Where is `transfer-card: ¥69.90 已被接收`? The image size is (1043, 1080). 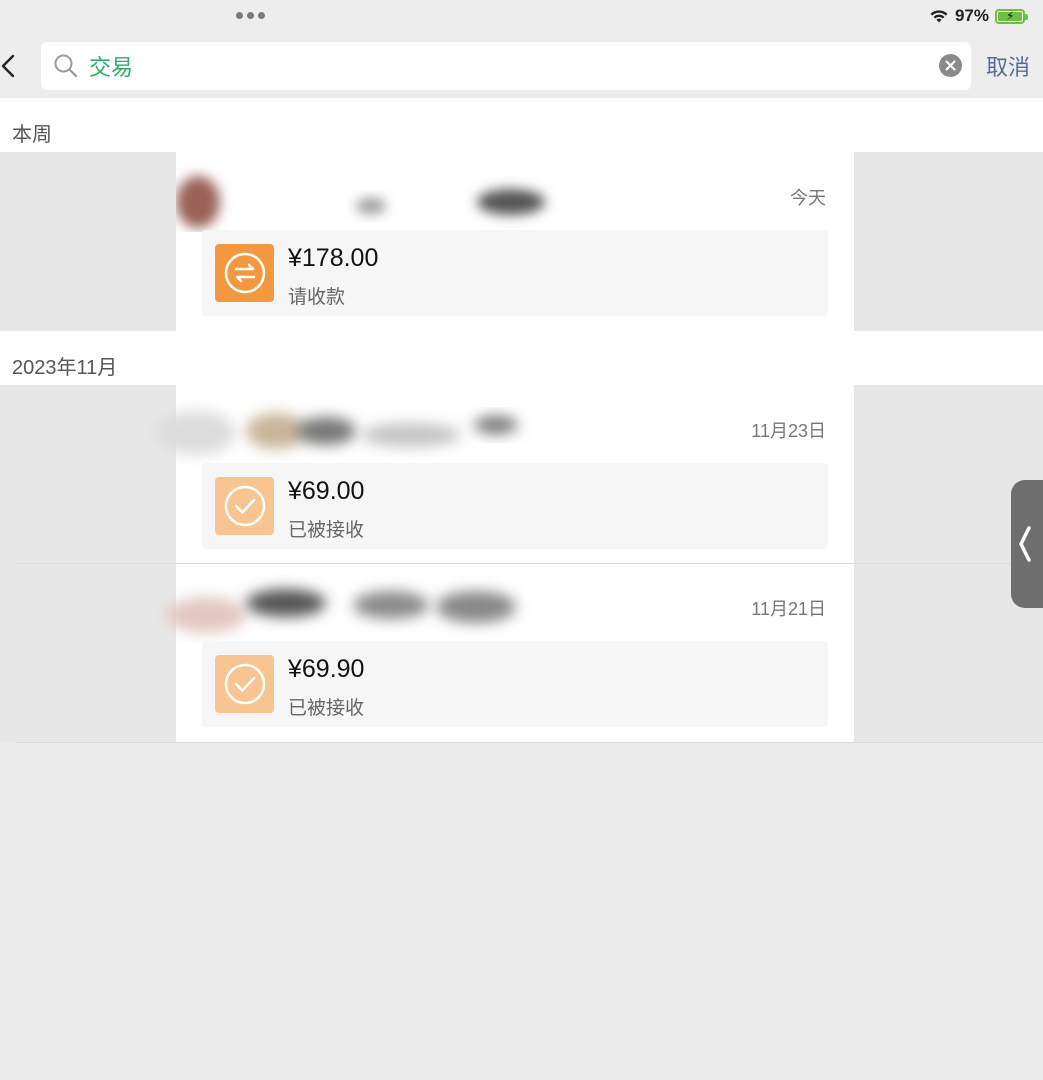
transfer-card: ¥69.90 已被接收 is located at coordinates (515, 684).